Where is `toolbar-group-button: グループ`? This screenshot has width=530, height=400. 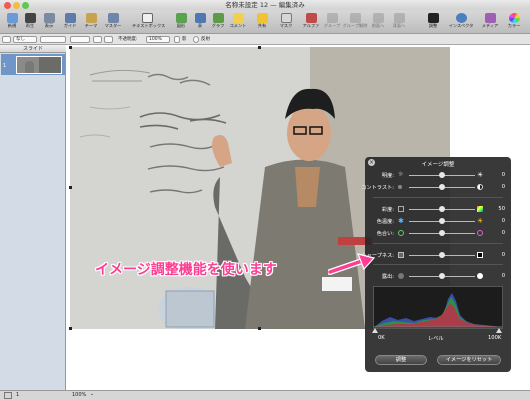
toolbar-group-button: グループ is located at coordinates (332, 22).